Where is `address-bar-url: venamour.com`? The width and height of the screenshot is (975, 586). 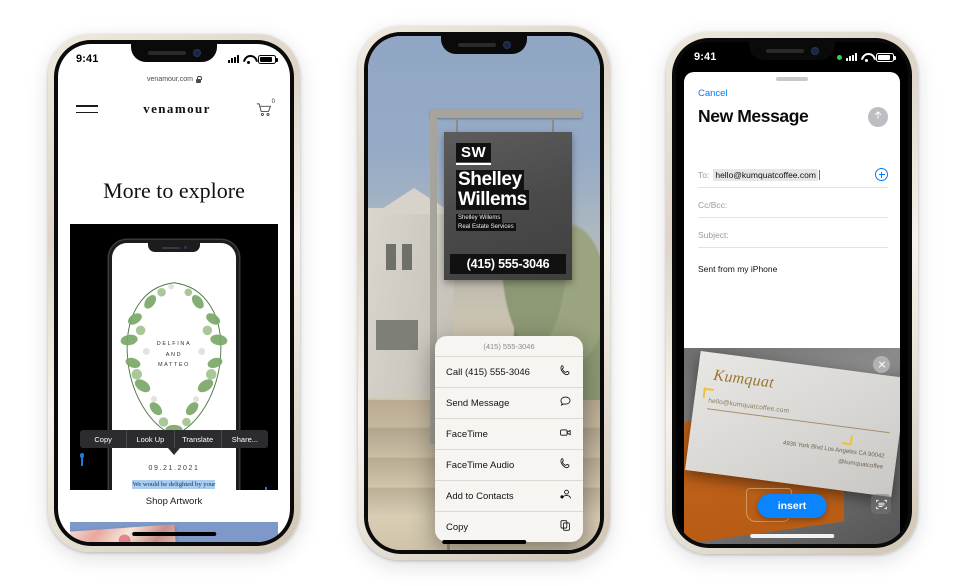
address-bar-url: venamour.com is located at coordinates (170, 79).